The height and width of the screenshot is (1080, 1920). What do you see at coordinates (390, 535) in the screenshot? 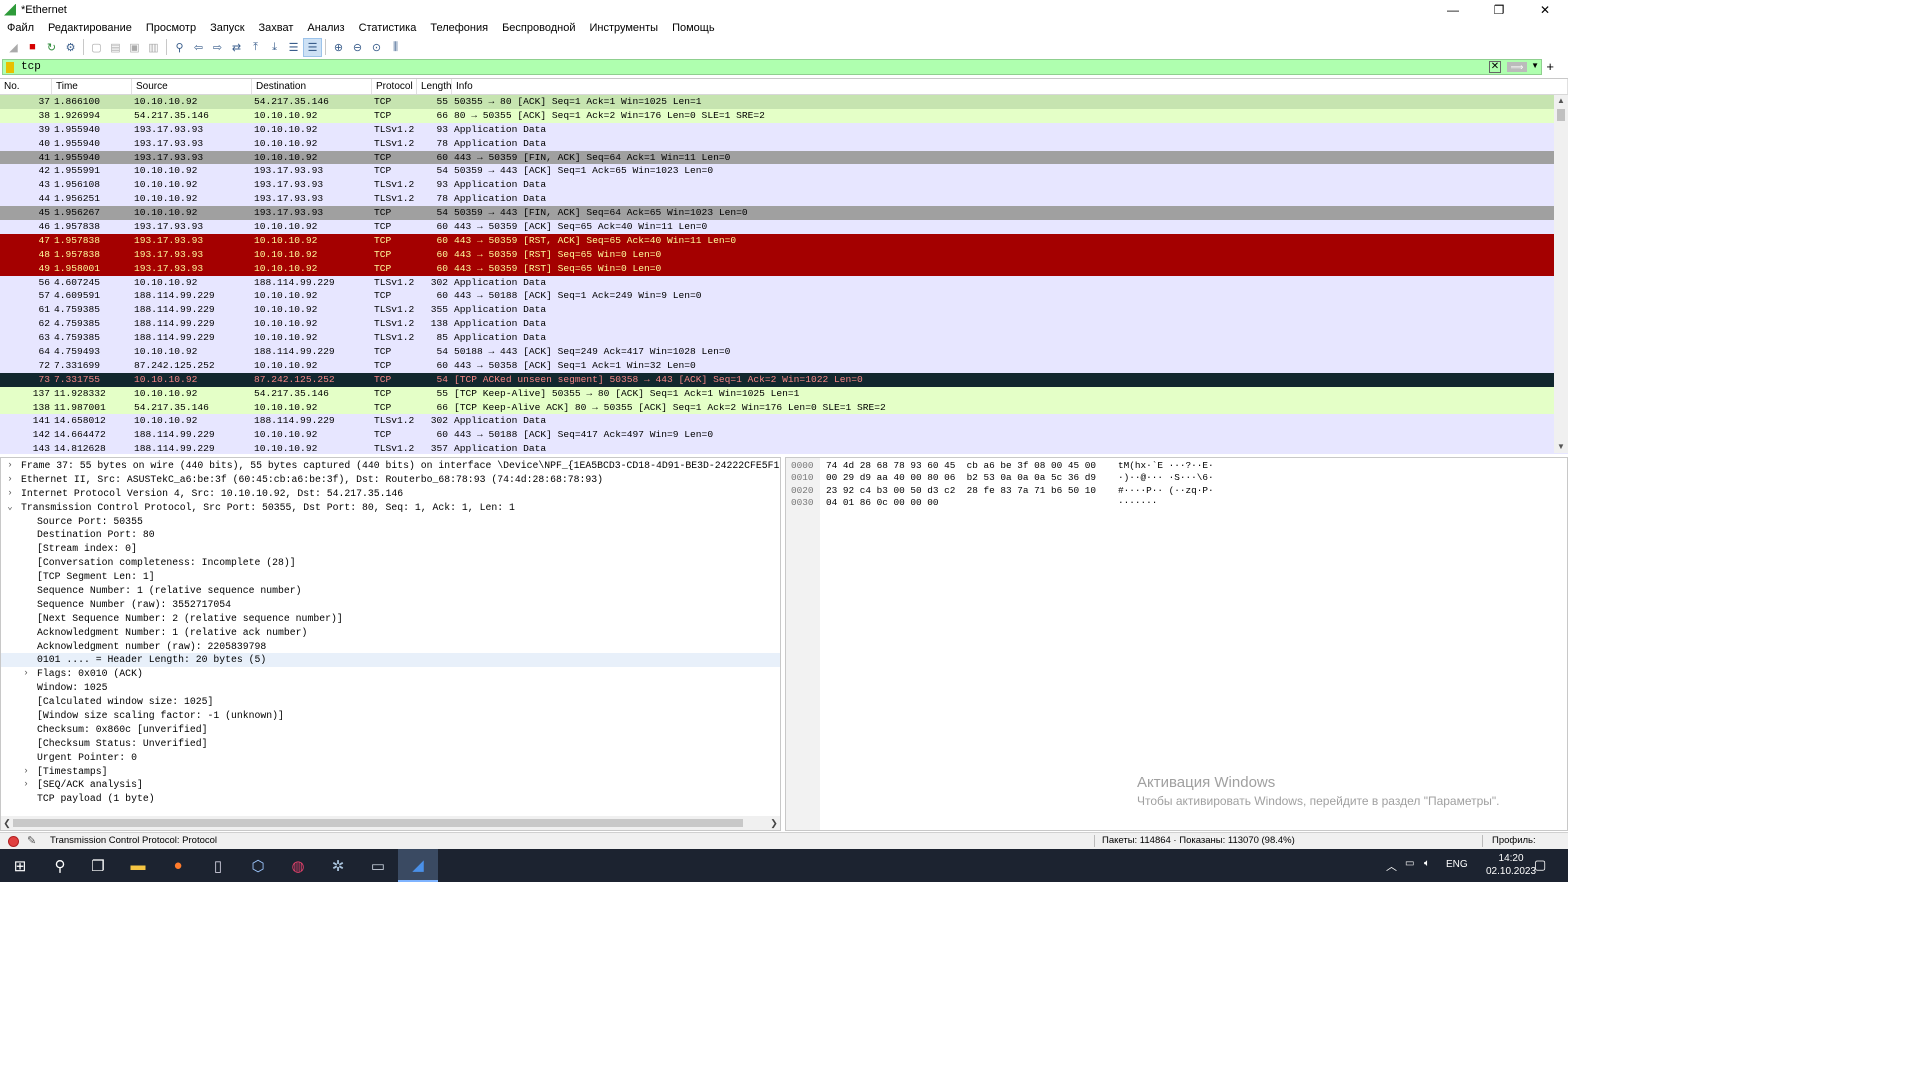
I see `detail-tree-item: Destination Port: 80` at bounding box center [390, 535].